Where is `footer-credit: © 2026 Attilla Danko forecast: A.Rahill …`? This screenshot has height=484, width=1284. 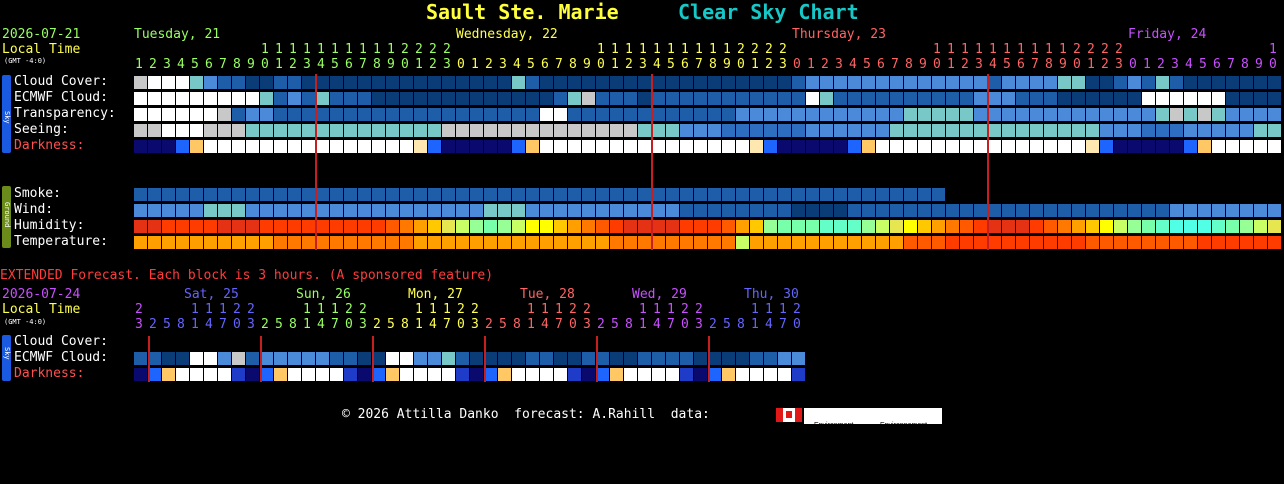 footer-credit: © 2026 Attilla Danko forecast: A.Rahill … is located at coordinates (526, 414).